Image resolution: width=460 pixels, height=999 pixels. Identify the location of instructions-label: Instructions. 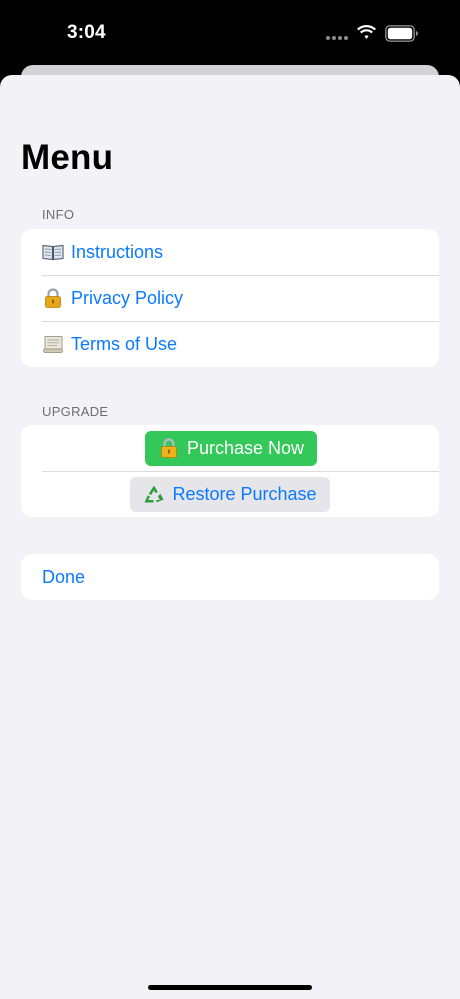
(117, 251).